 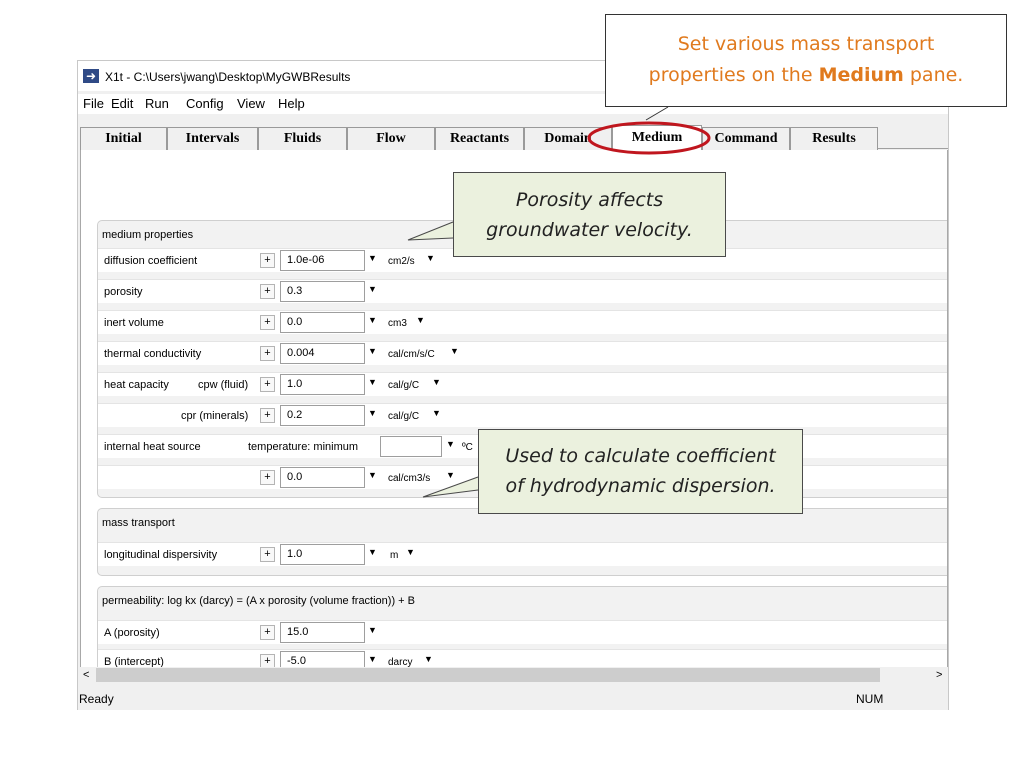 What do you see at coordinates (450, 475) in the screenshot?
I see `heat-source-rate-unit-dropdown-icon: ▼` at bounding box center [450, 475].